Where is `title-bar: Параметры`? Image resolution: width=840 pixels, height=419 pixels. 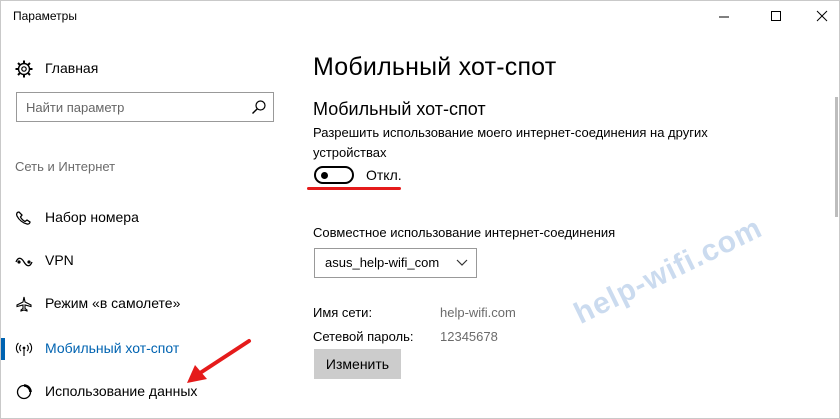 title-bar: Параметры is located at coordinates (420, 17).